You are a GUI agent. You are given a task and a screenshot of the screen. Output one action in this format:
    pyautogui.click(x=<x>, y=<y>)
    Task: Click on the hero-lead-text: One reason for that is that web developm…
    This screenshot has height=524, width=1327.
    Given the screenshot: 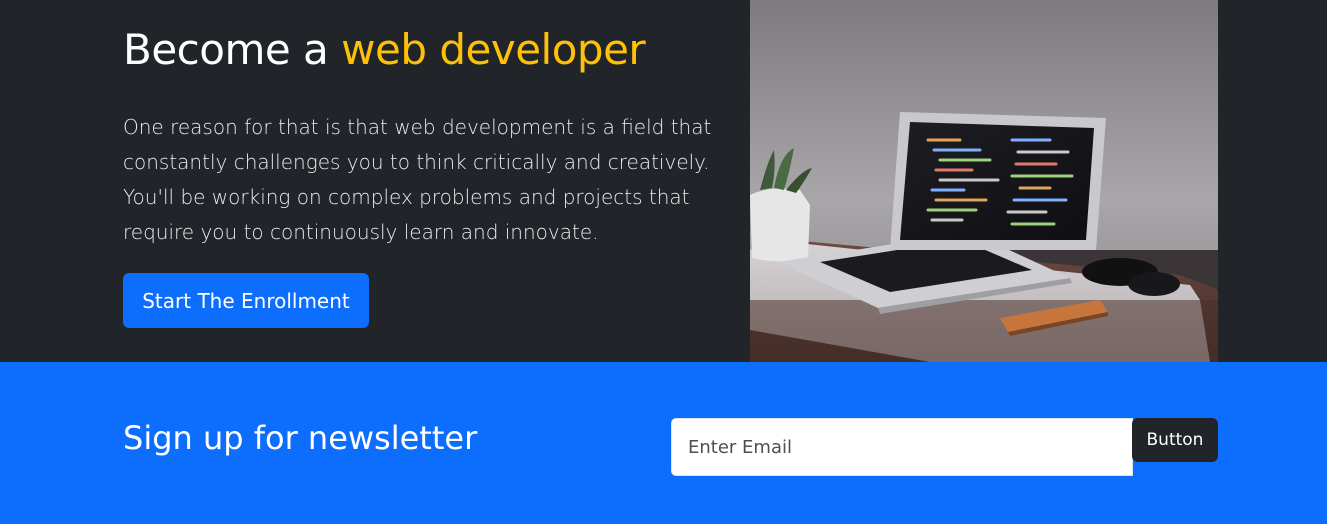 What is the action you would take?
    pyautogui.click(x=417, y=179)
    